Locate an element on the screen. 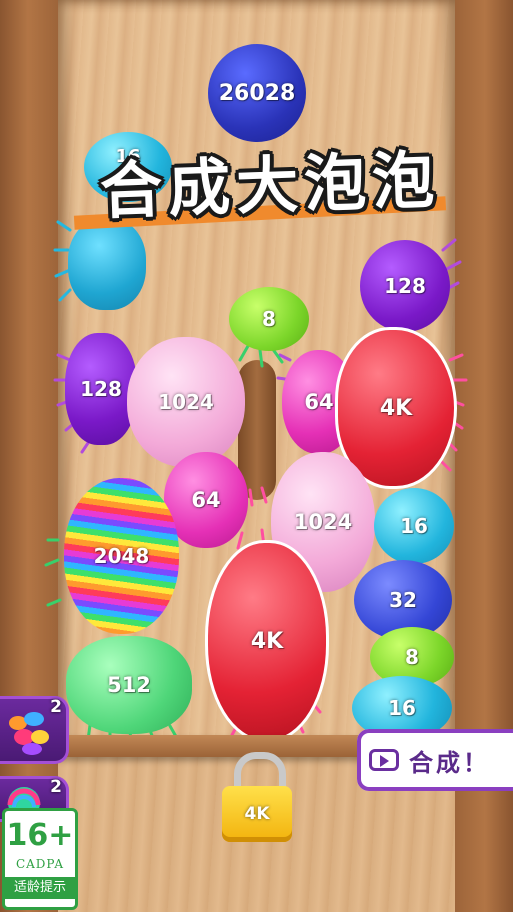  padlock-icon: 4K is located at coordinates (257, 814).